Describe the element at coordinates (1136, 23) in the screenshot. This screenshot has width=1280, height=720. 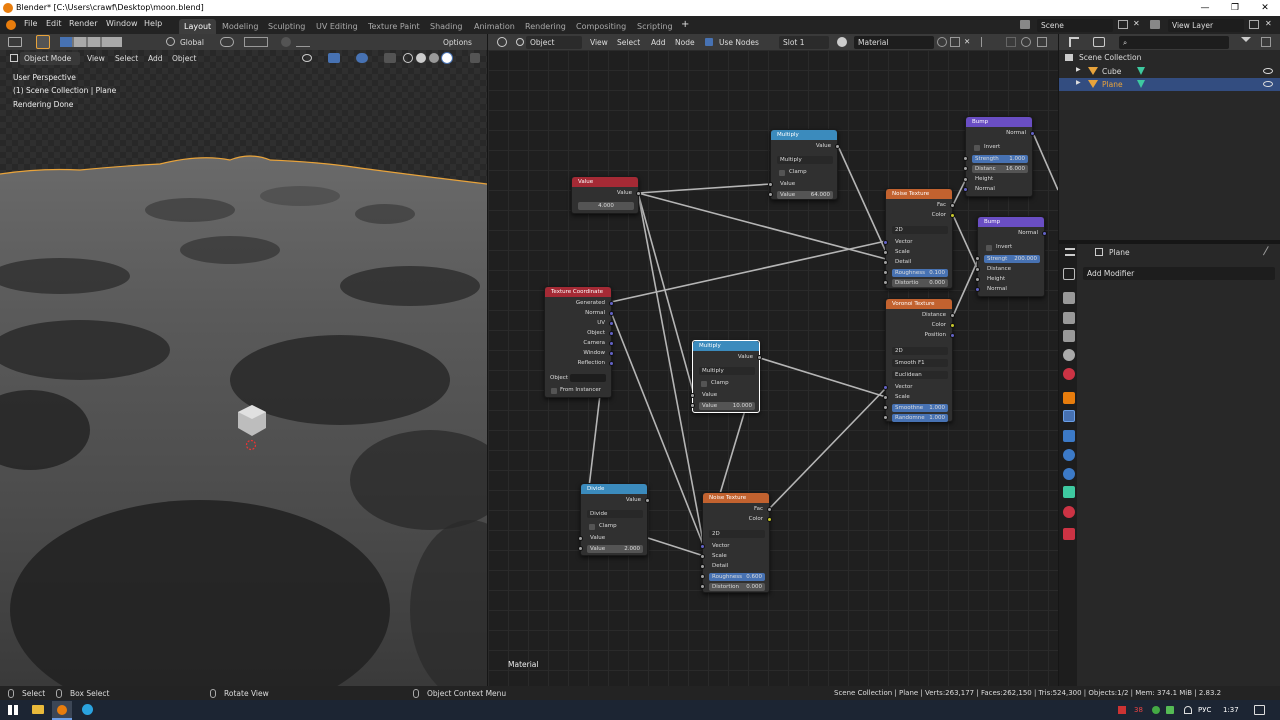
I see `remove-scene-icon: ✕` at that location.